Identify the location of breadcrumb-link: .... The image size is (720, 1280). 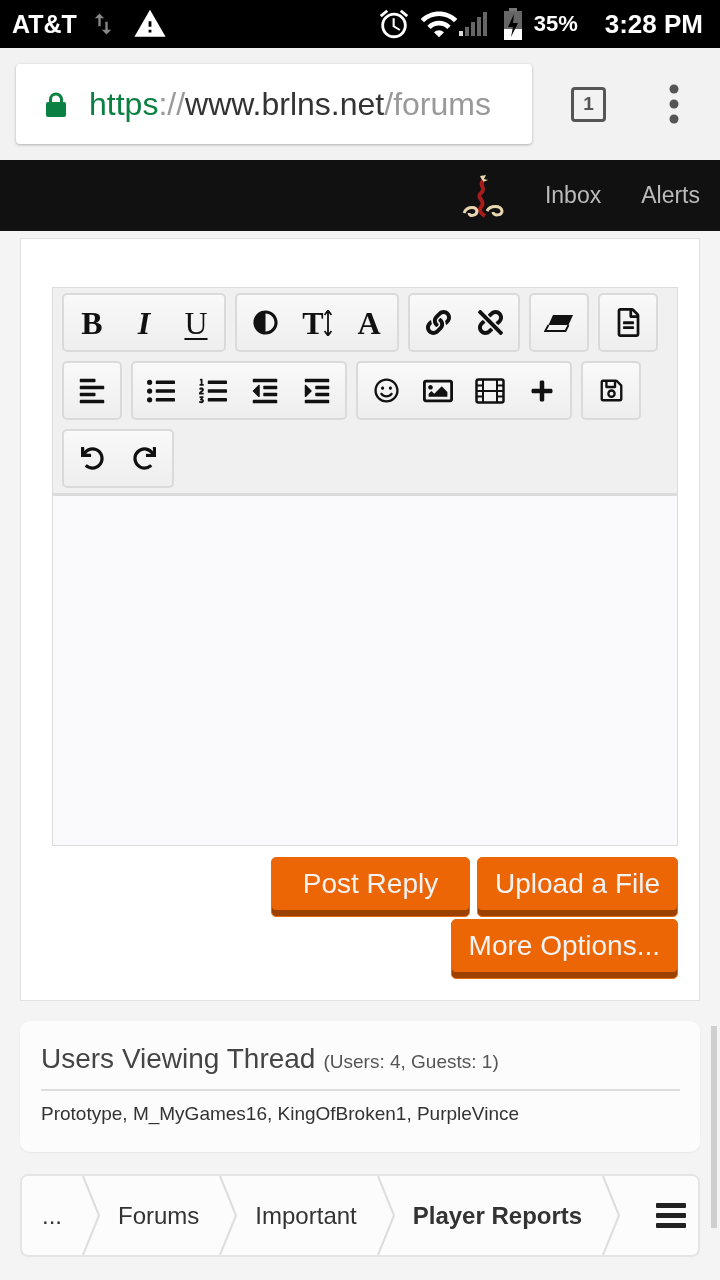
(52, 1215).